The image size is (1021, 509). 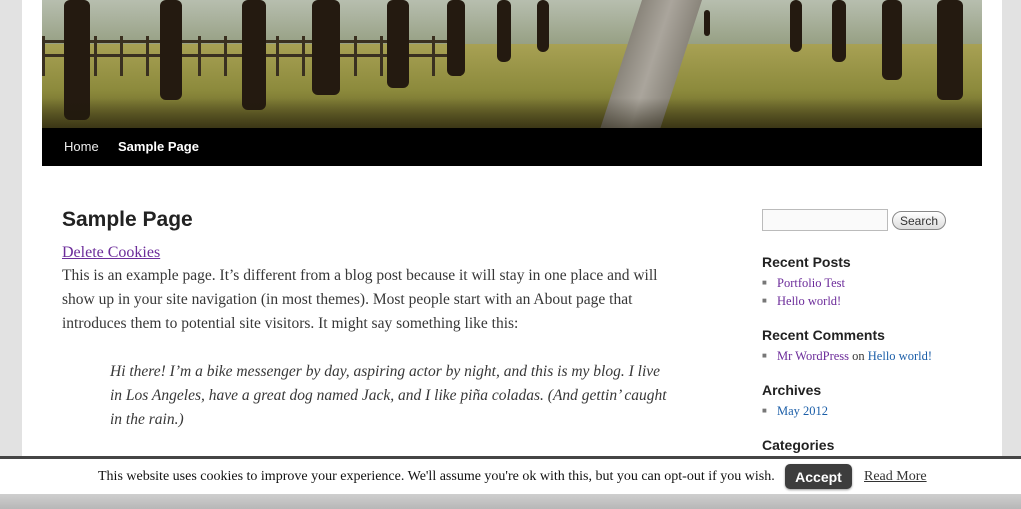 What do you see at coordinates (512, 147) in the screenshot?
I see `main-navigation: Home Sample Page` at bounding box center [512, 147].